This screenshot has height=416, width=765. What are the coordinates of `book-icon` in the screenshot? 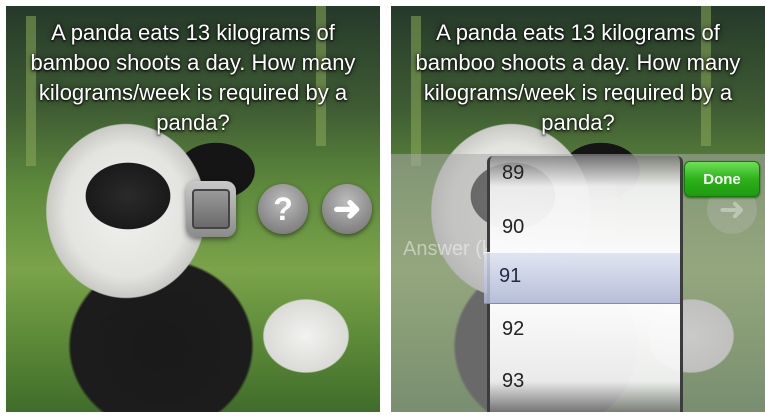 It's located at (211, 209).